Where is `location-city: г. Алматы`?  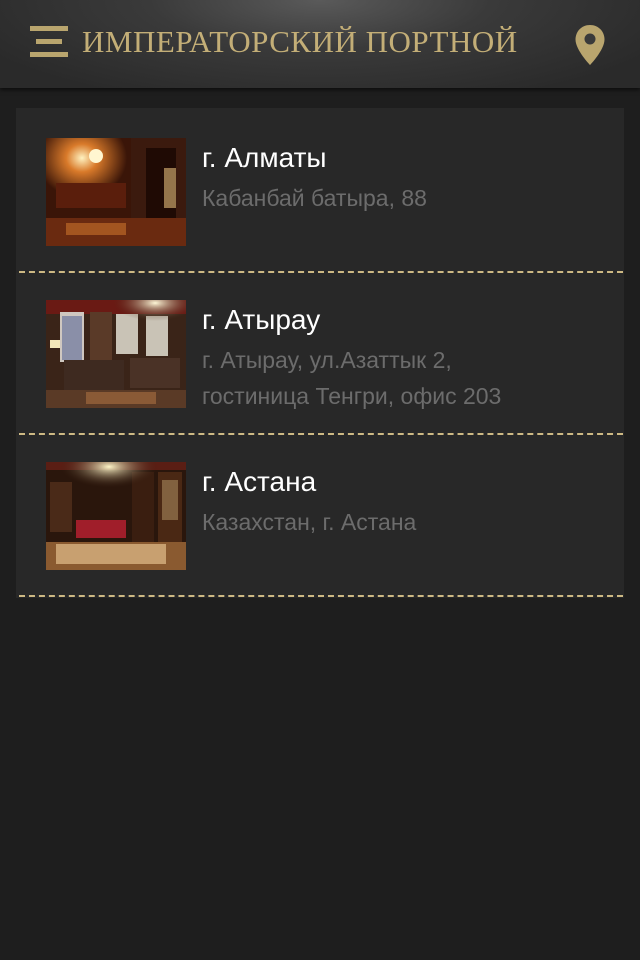 location-city: г. Алматы is located at coordinates (264, 157).